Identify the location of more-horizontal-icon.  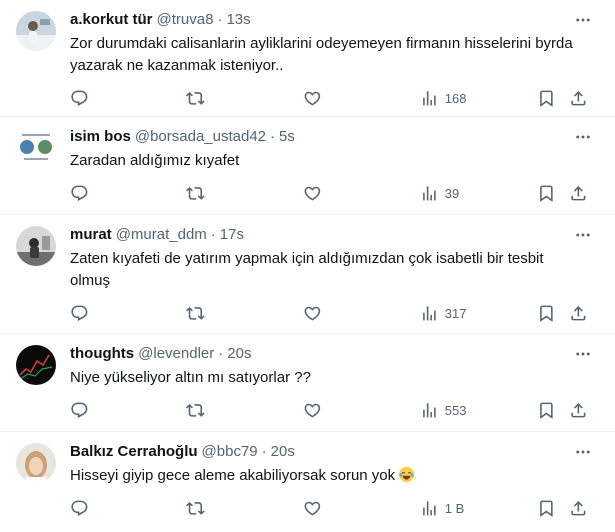
(583, 137).